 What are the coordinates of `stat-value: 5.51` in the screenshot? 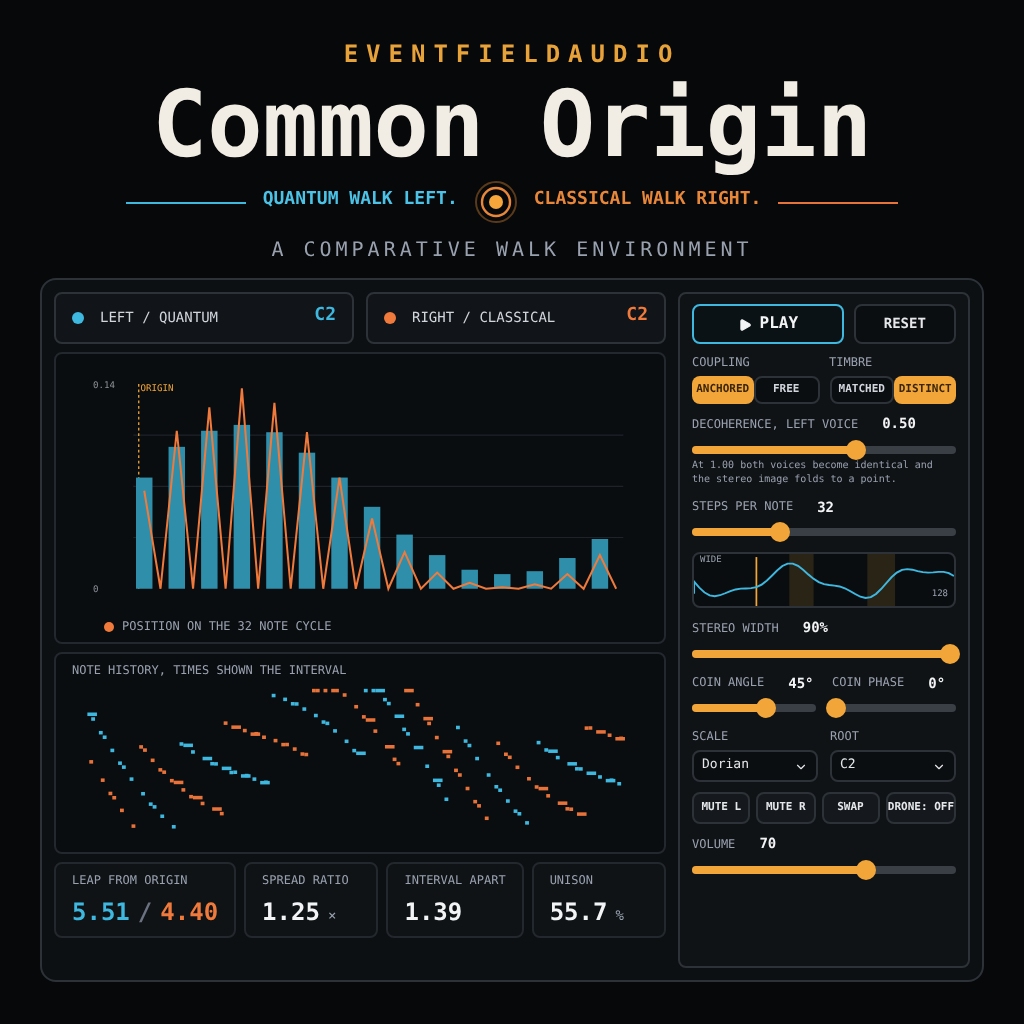 It's located at (101, 913).